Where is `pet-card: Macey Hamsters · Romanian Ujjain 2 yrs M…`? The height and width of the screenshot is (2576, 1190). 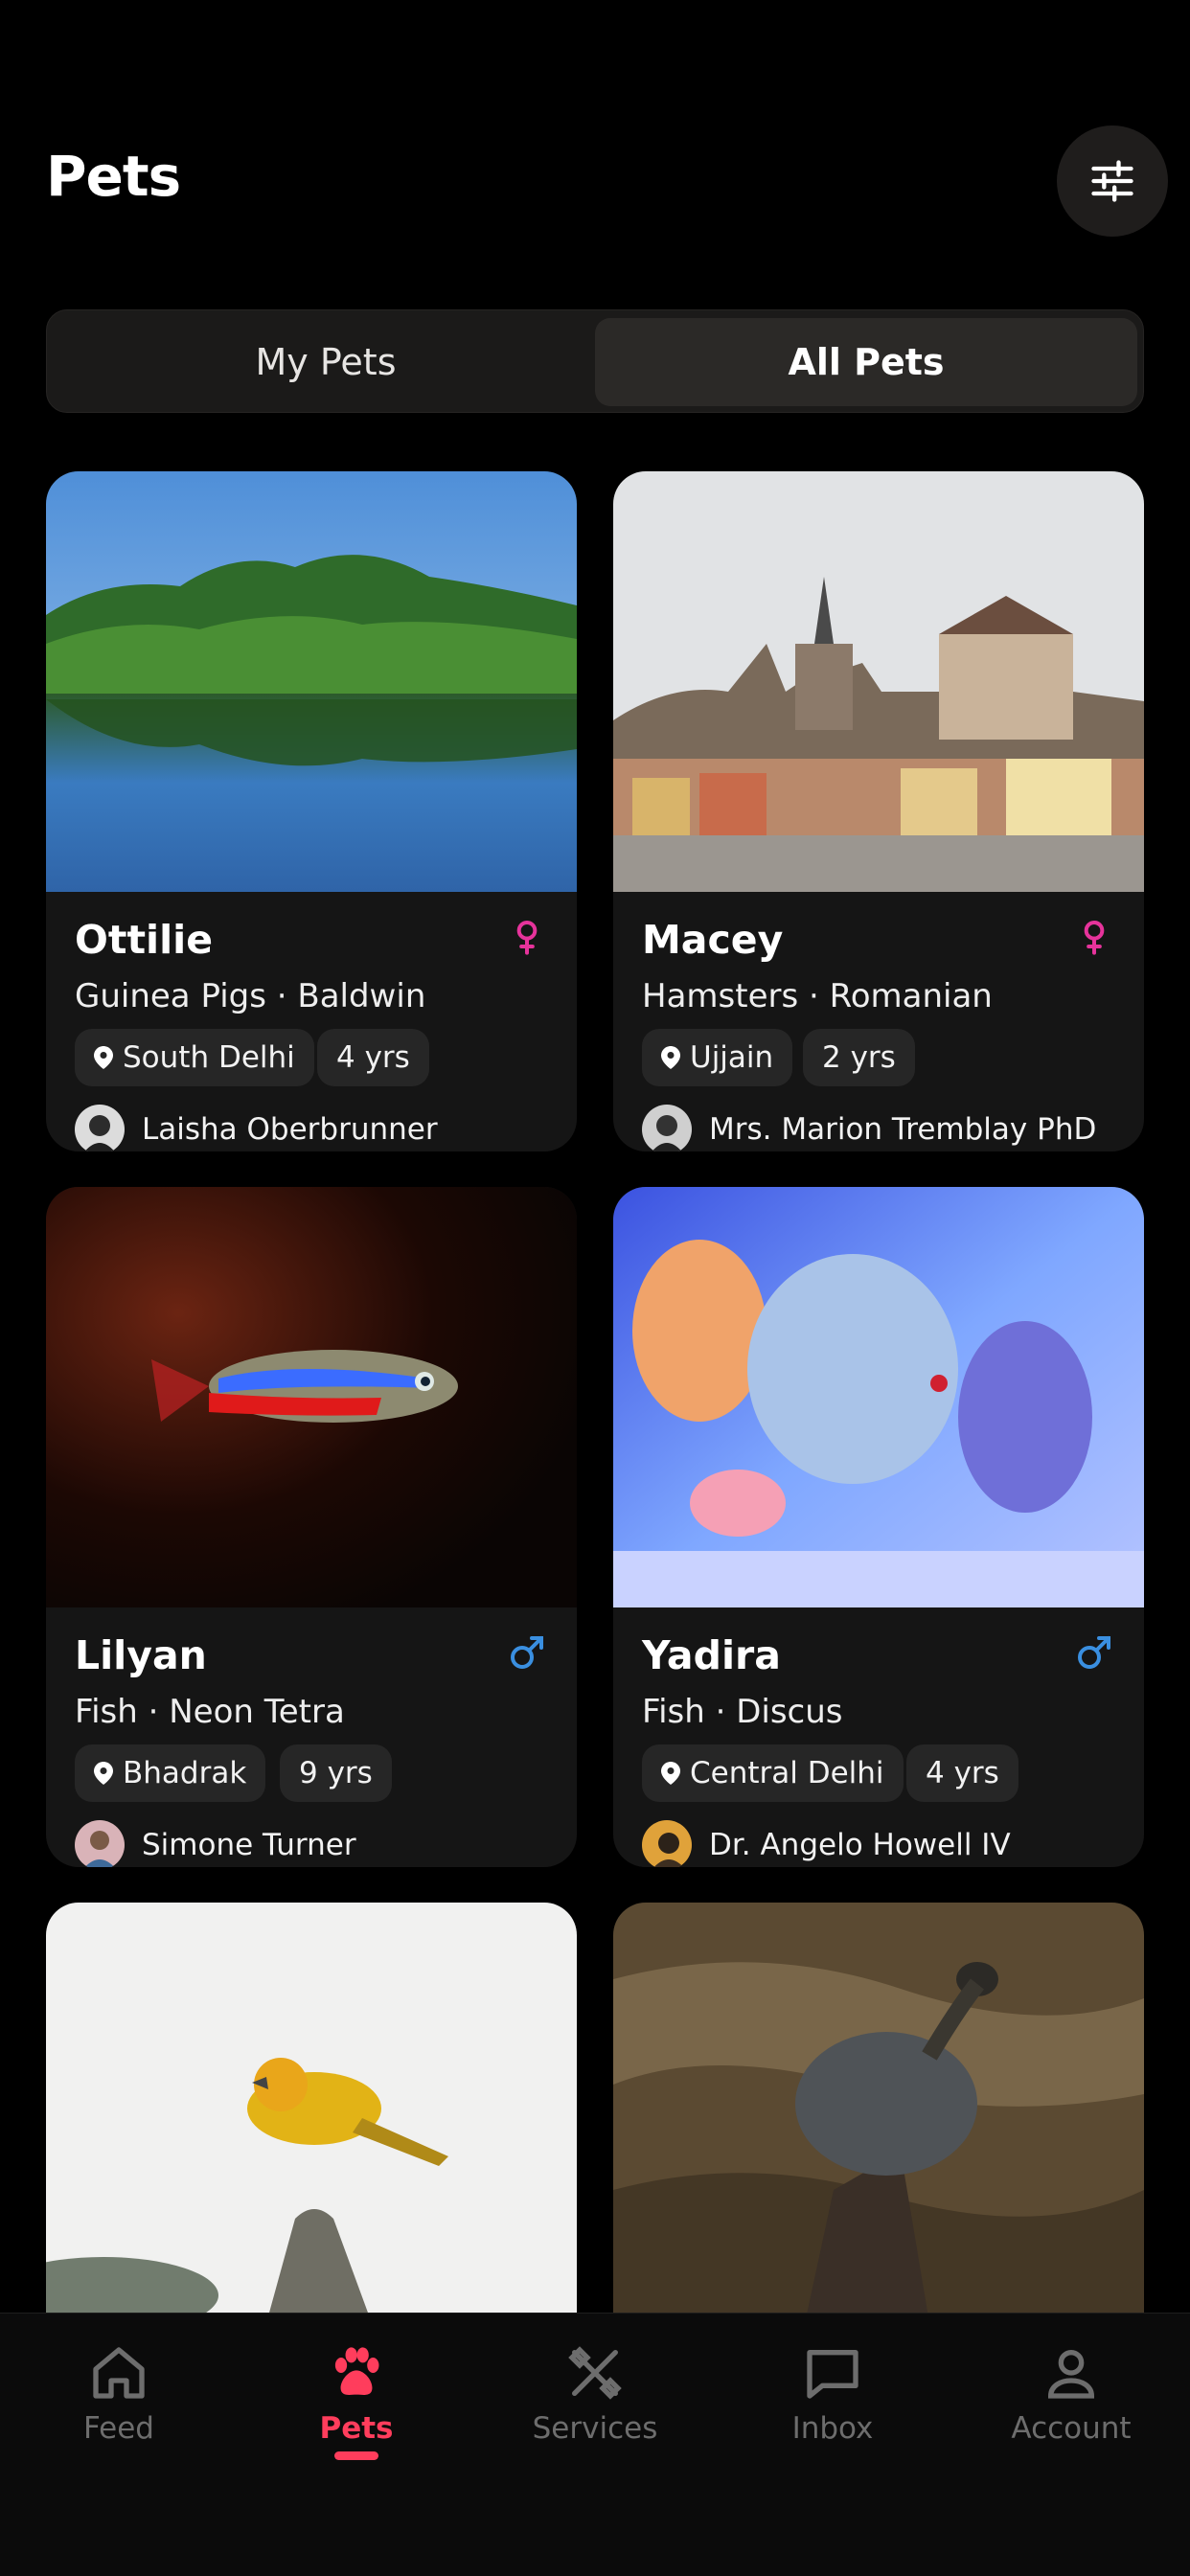
pet-card: Macey Hamsters · Romanian Ujjain 2 yrs M… is located at coordinates (879, 811).